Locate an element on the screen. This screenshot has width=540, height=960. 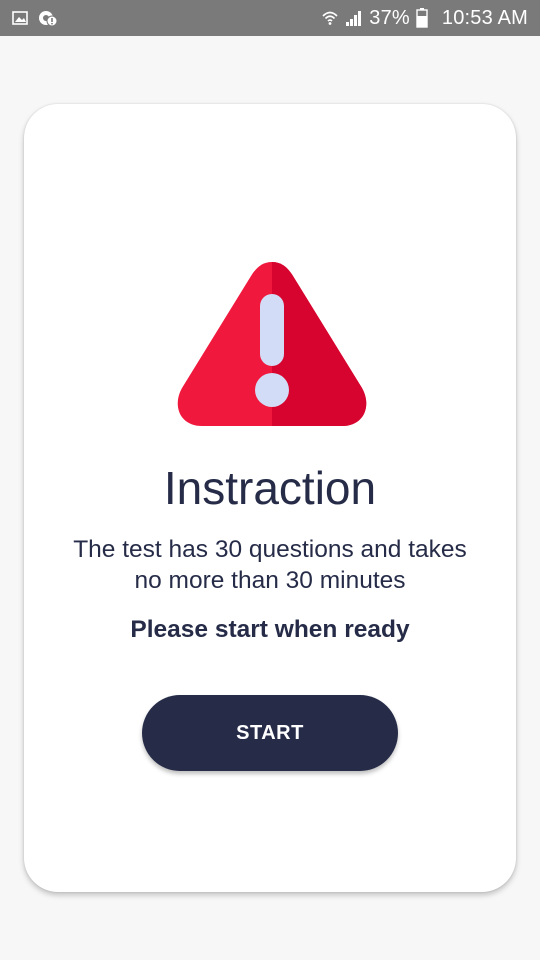
warning-triangle-icon is located at coordinates (272, 344).